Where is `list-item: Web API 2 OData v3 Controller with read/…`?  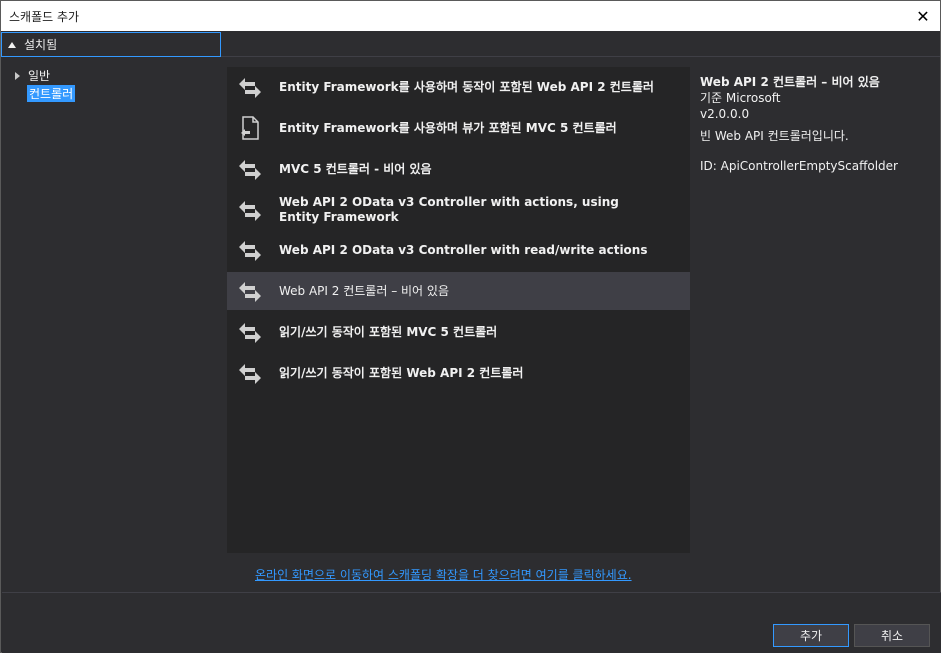
list-item: Web API 2 OData v3 Controller with read/… is located at coordinates (458, 250).